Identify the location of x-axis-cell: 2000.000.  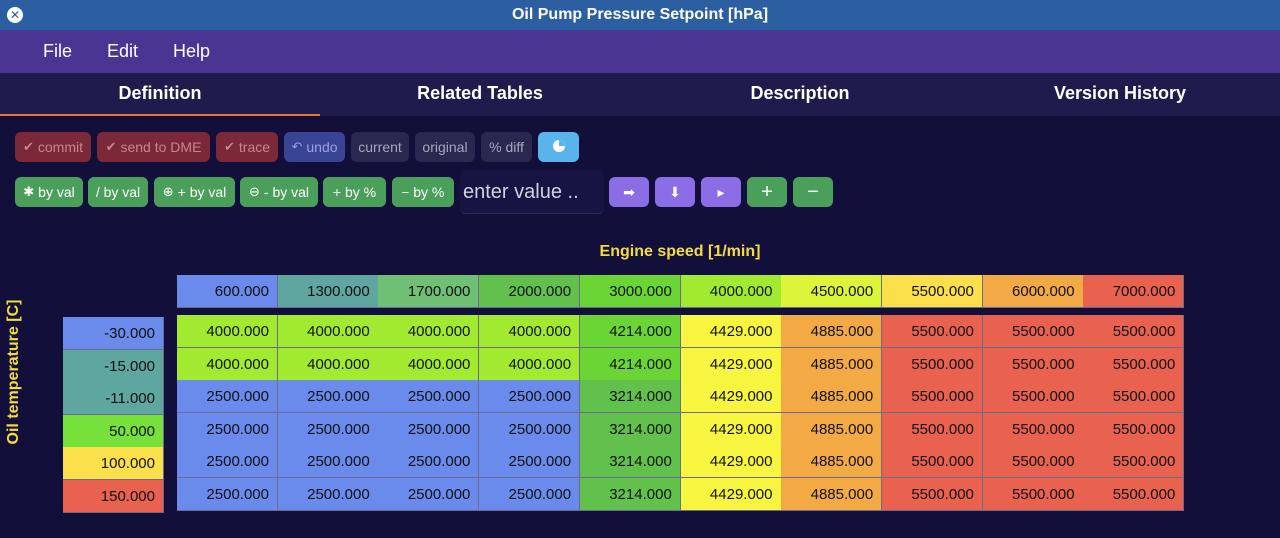
(530, 291).